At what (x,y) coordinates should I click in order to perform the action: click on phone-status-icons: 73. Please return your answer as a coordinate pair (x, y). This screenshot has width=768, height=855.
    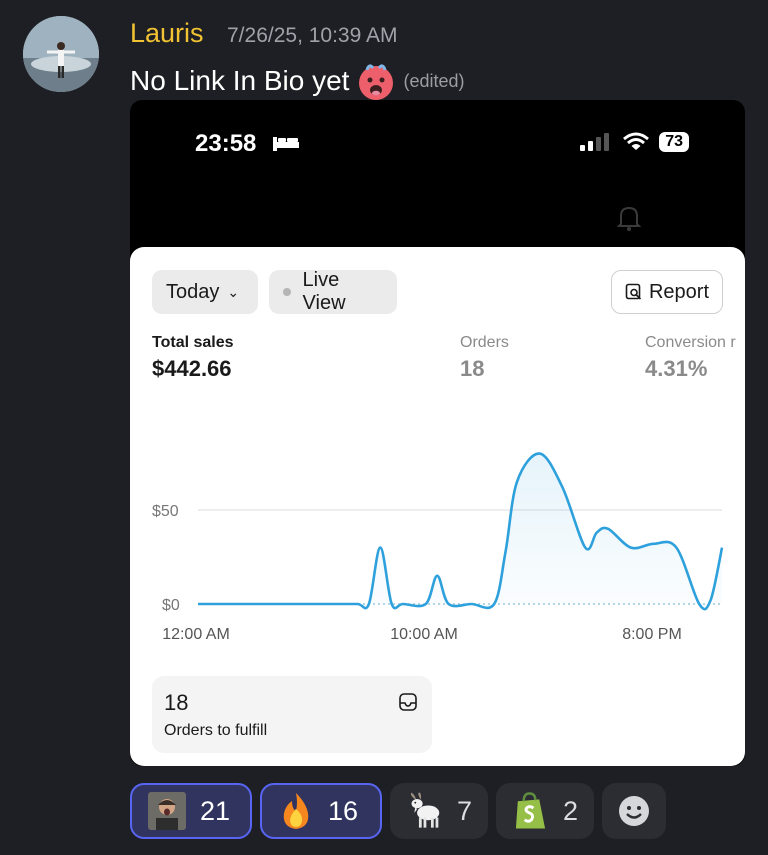
    Looking at the image, I should click on (634, 142).